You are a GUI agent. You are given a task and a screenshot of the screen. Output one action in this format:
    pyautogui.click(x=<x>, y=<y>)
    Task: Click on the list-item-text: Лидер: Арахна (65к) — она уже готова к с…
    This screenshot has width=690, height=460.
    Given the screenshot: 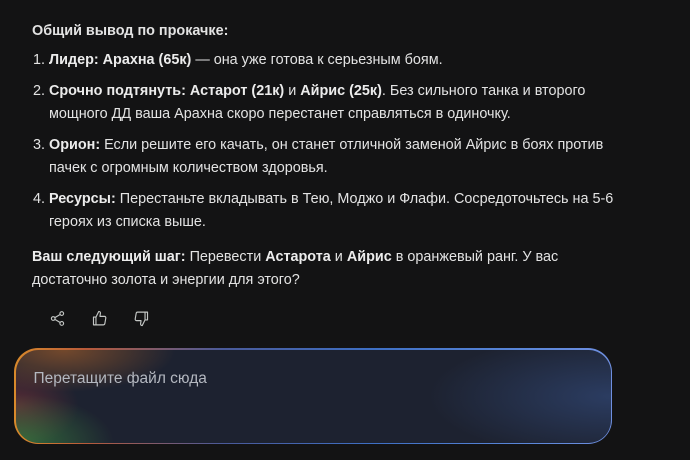 What is the action you would take?
    pyautogui.click(x=246, y=60)
    